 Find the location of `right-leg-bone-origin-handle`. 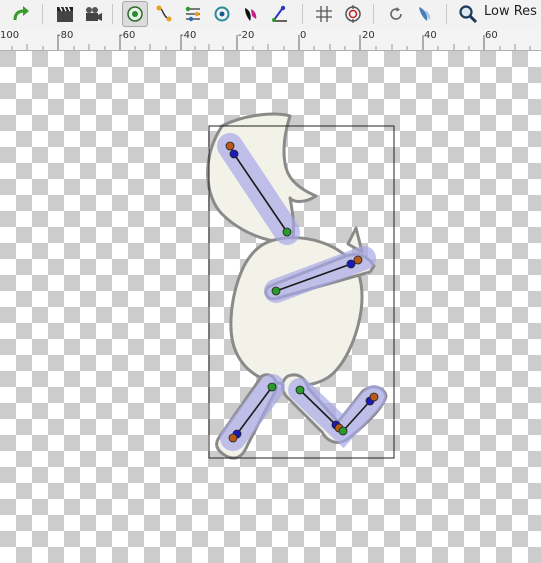

right-leg-bone-origin-handle is located at coordinates (300, 390).